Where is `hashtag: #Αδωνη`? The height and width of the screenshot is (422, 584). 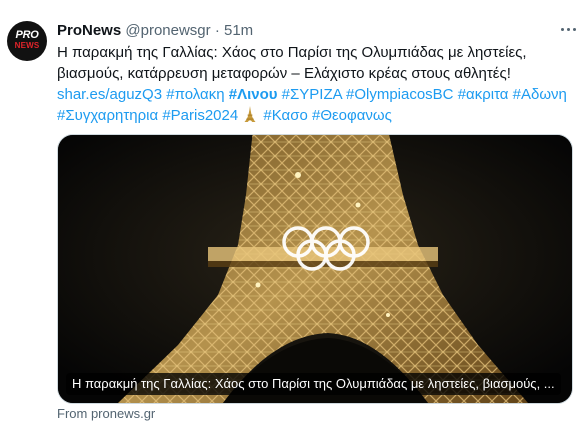 hashtag: #Αδωνη is located at coordinates (540, 94).